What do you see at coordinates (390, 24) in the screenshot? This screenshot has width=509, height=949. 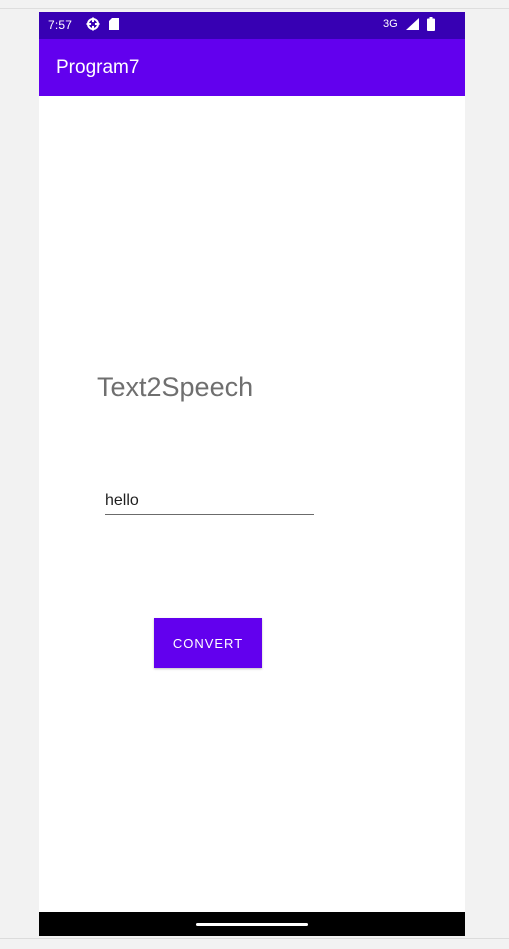 I see `network-type-label: 3G` at bounding box center [390, 24].